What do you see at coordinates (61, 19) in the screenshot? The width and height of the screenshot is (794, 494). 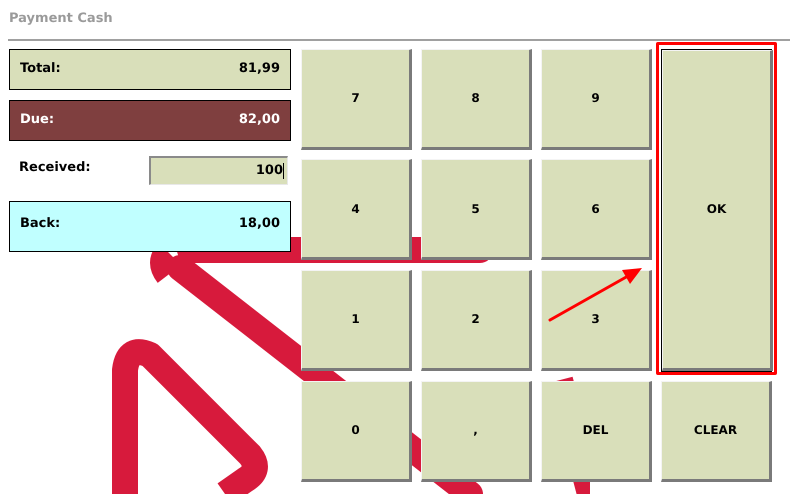 I see `window-title: Payment Cash` at bounding box center [61, 19].